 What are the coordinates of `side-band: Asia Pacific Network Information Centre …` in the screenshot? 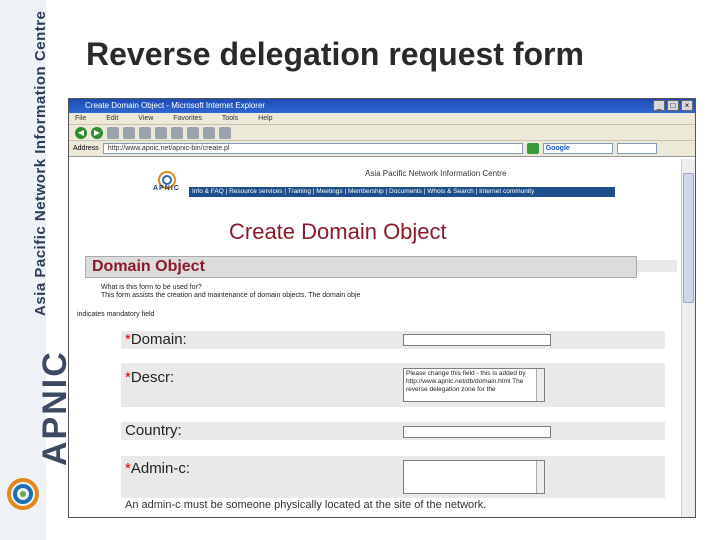 It's located at (37, 270).